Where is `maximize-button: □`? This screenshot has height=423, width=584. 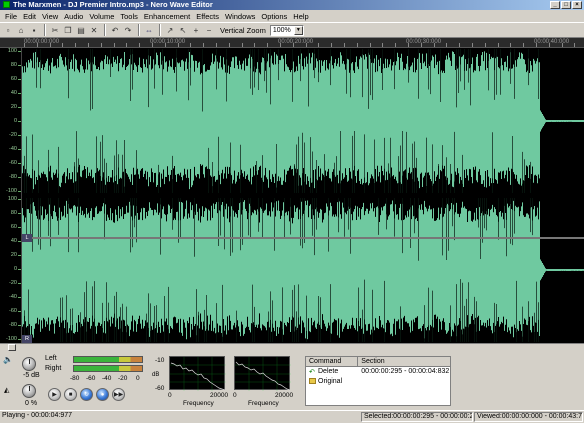
maximize-button: □ is located at coordinates (566, 5).